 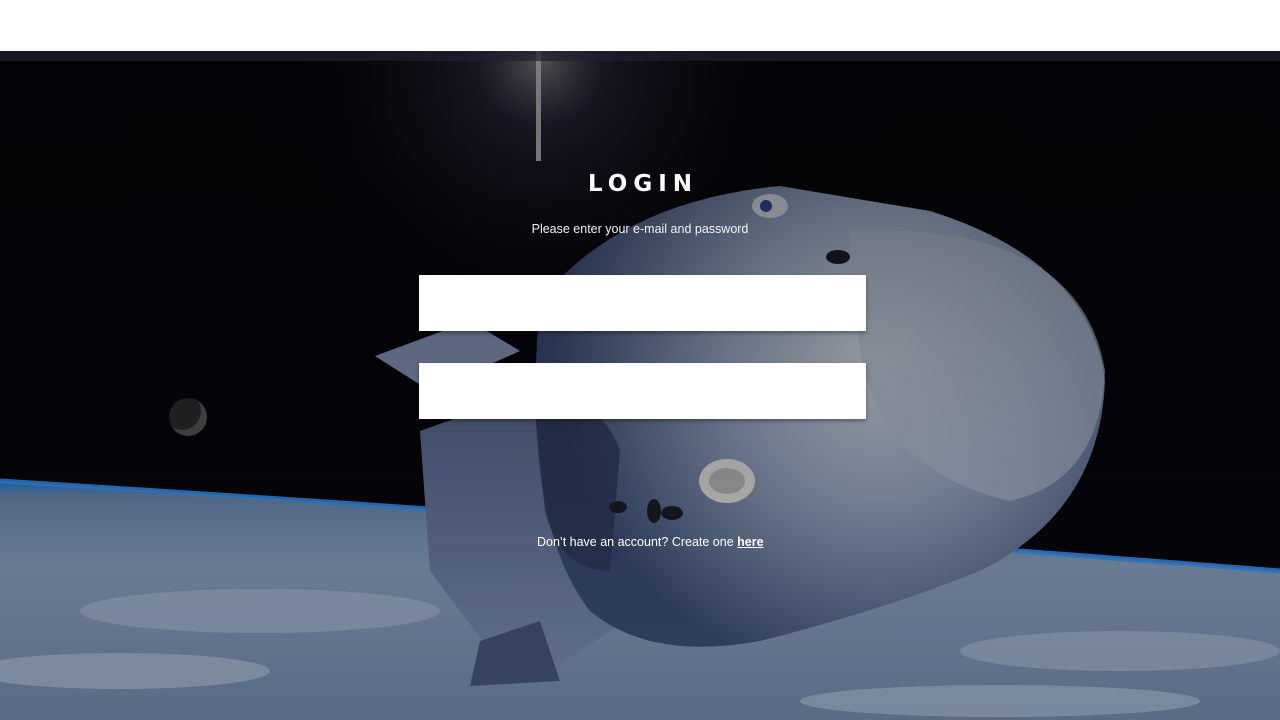 I want to click on signup-link: here, so click(x=750, y=542).